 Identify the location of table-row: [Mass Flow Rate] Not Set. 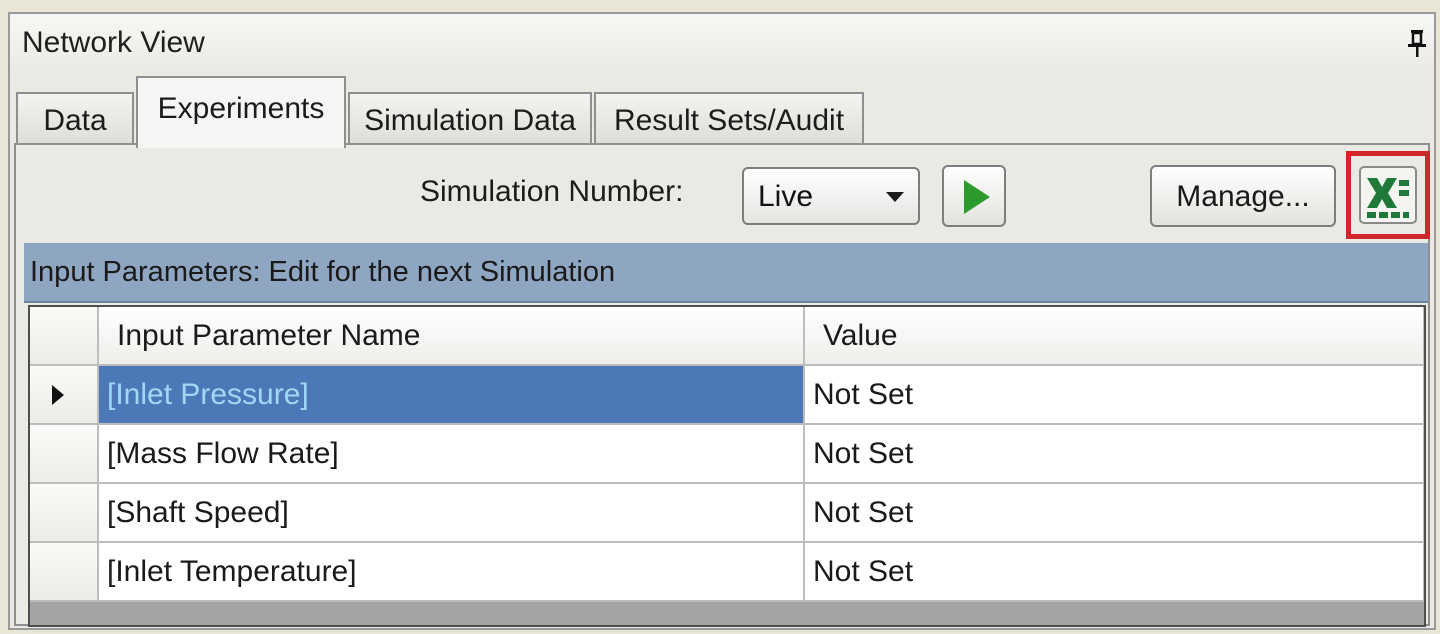
(727, 454).